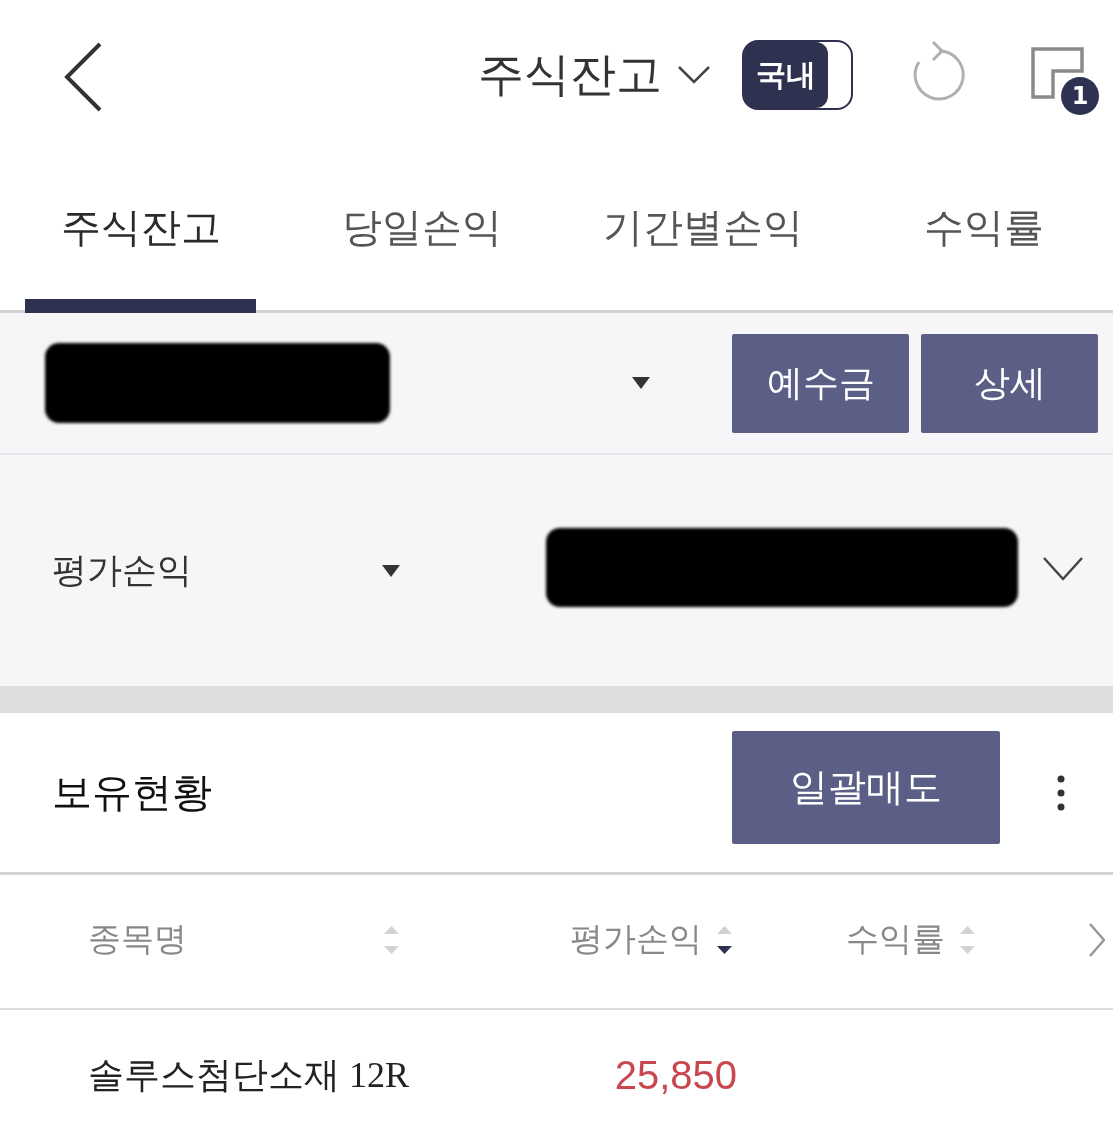 This screenshot has height=1141, width=1113. I want to click on column-header: 평가손익, so click(636, 939).